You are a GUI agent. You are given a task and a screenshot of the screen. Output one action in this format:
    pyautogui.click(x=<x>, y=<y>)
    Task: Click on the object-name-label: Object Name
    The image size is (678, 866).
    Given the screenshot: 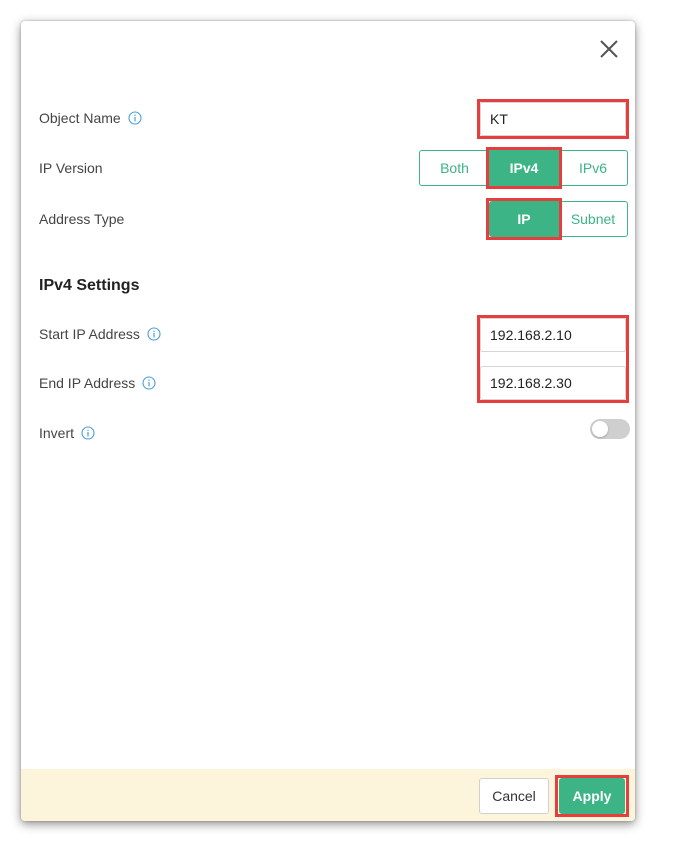 What is the action you would take?
    pyautogui.click(x=90, y=118)
    